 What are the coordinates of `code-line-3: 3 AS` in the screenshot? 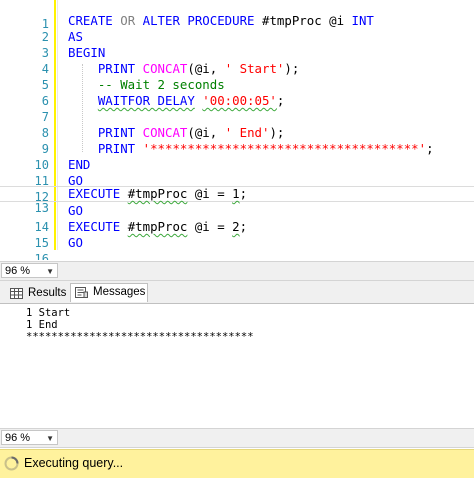 It's located at (237, 44).